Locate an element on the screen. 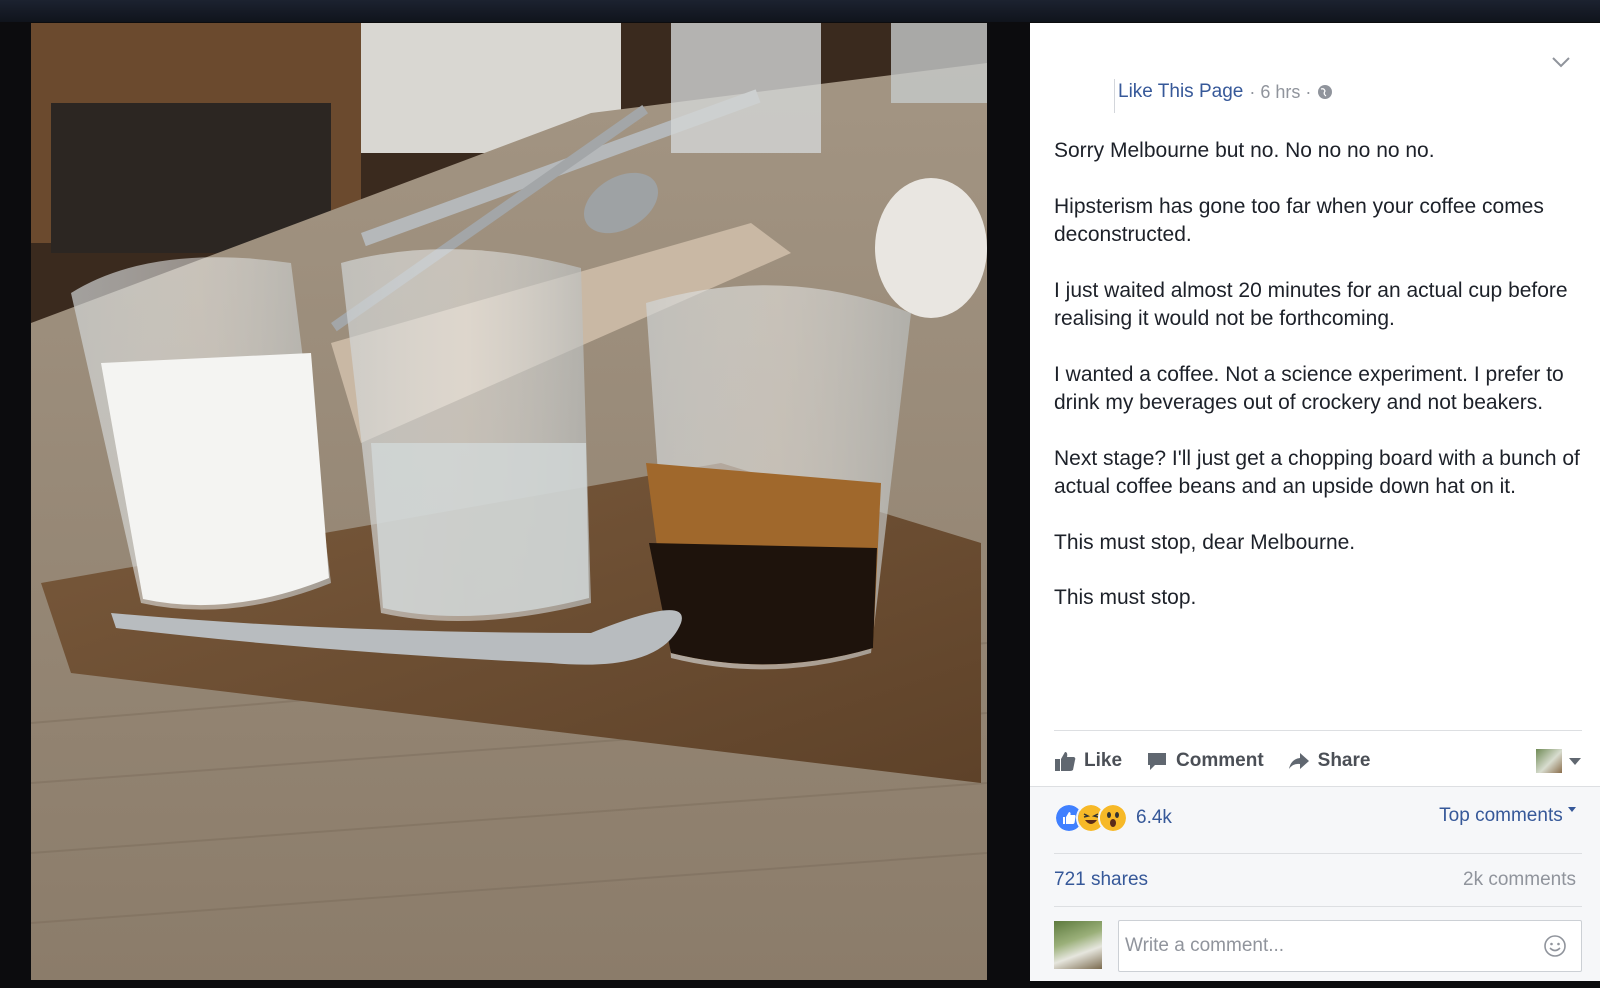 The image size is (1600, 988). wow-reaction-icon is located at coordinates (1113, 818).